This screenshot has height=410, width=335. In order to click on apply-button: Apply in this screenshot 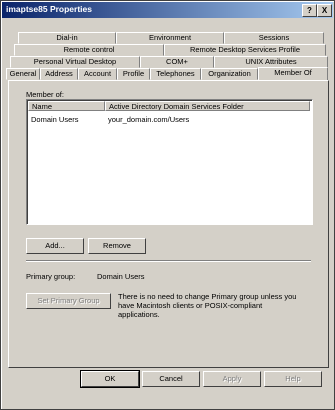, I will do `click(232, 379)`.